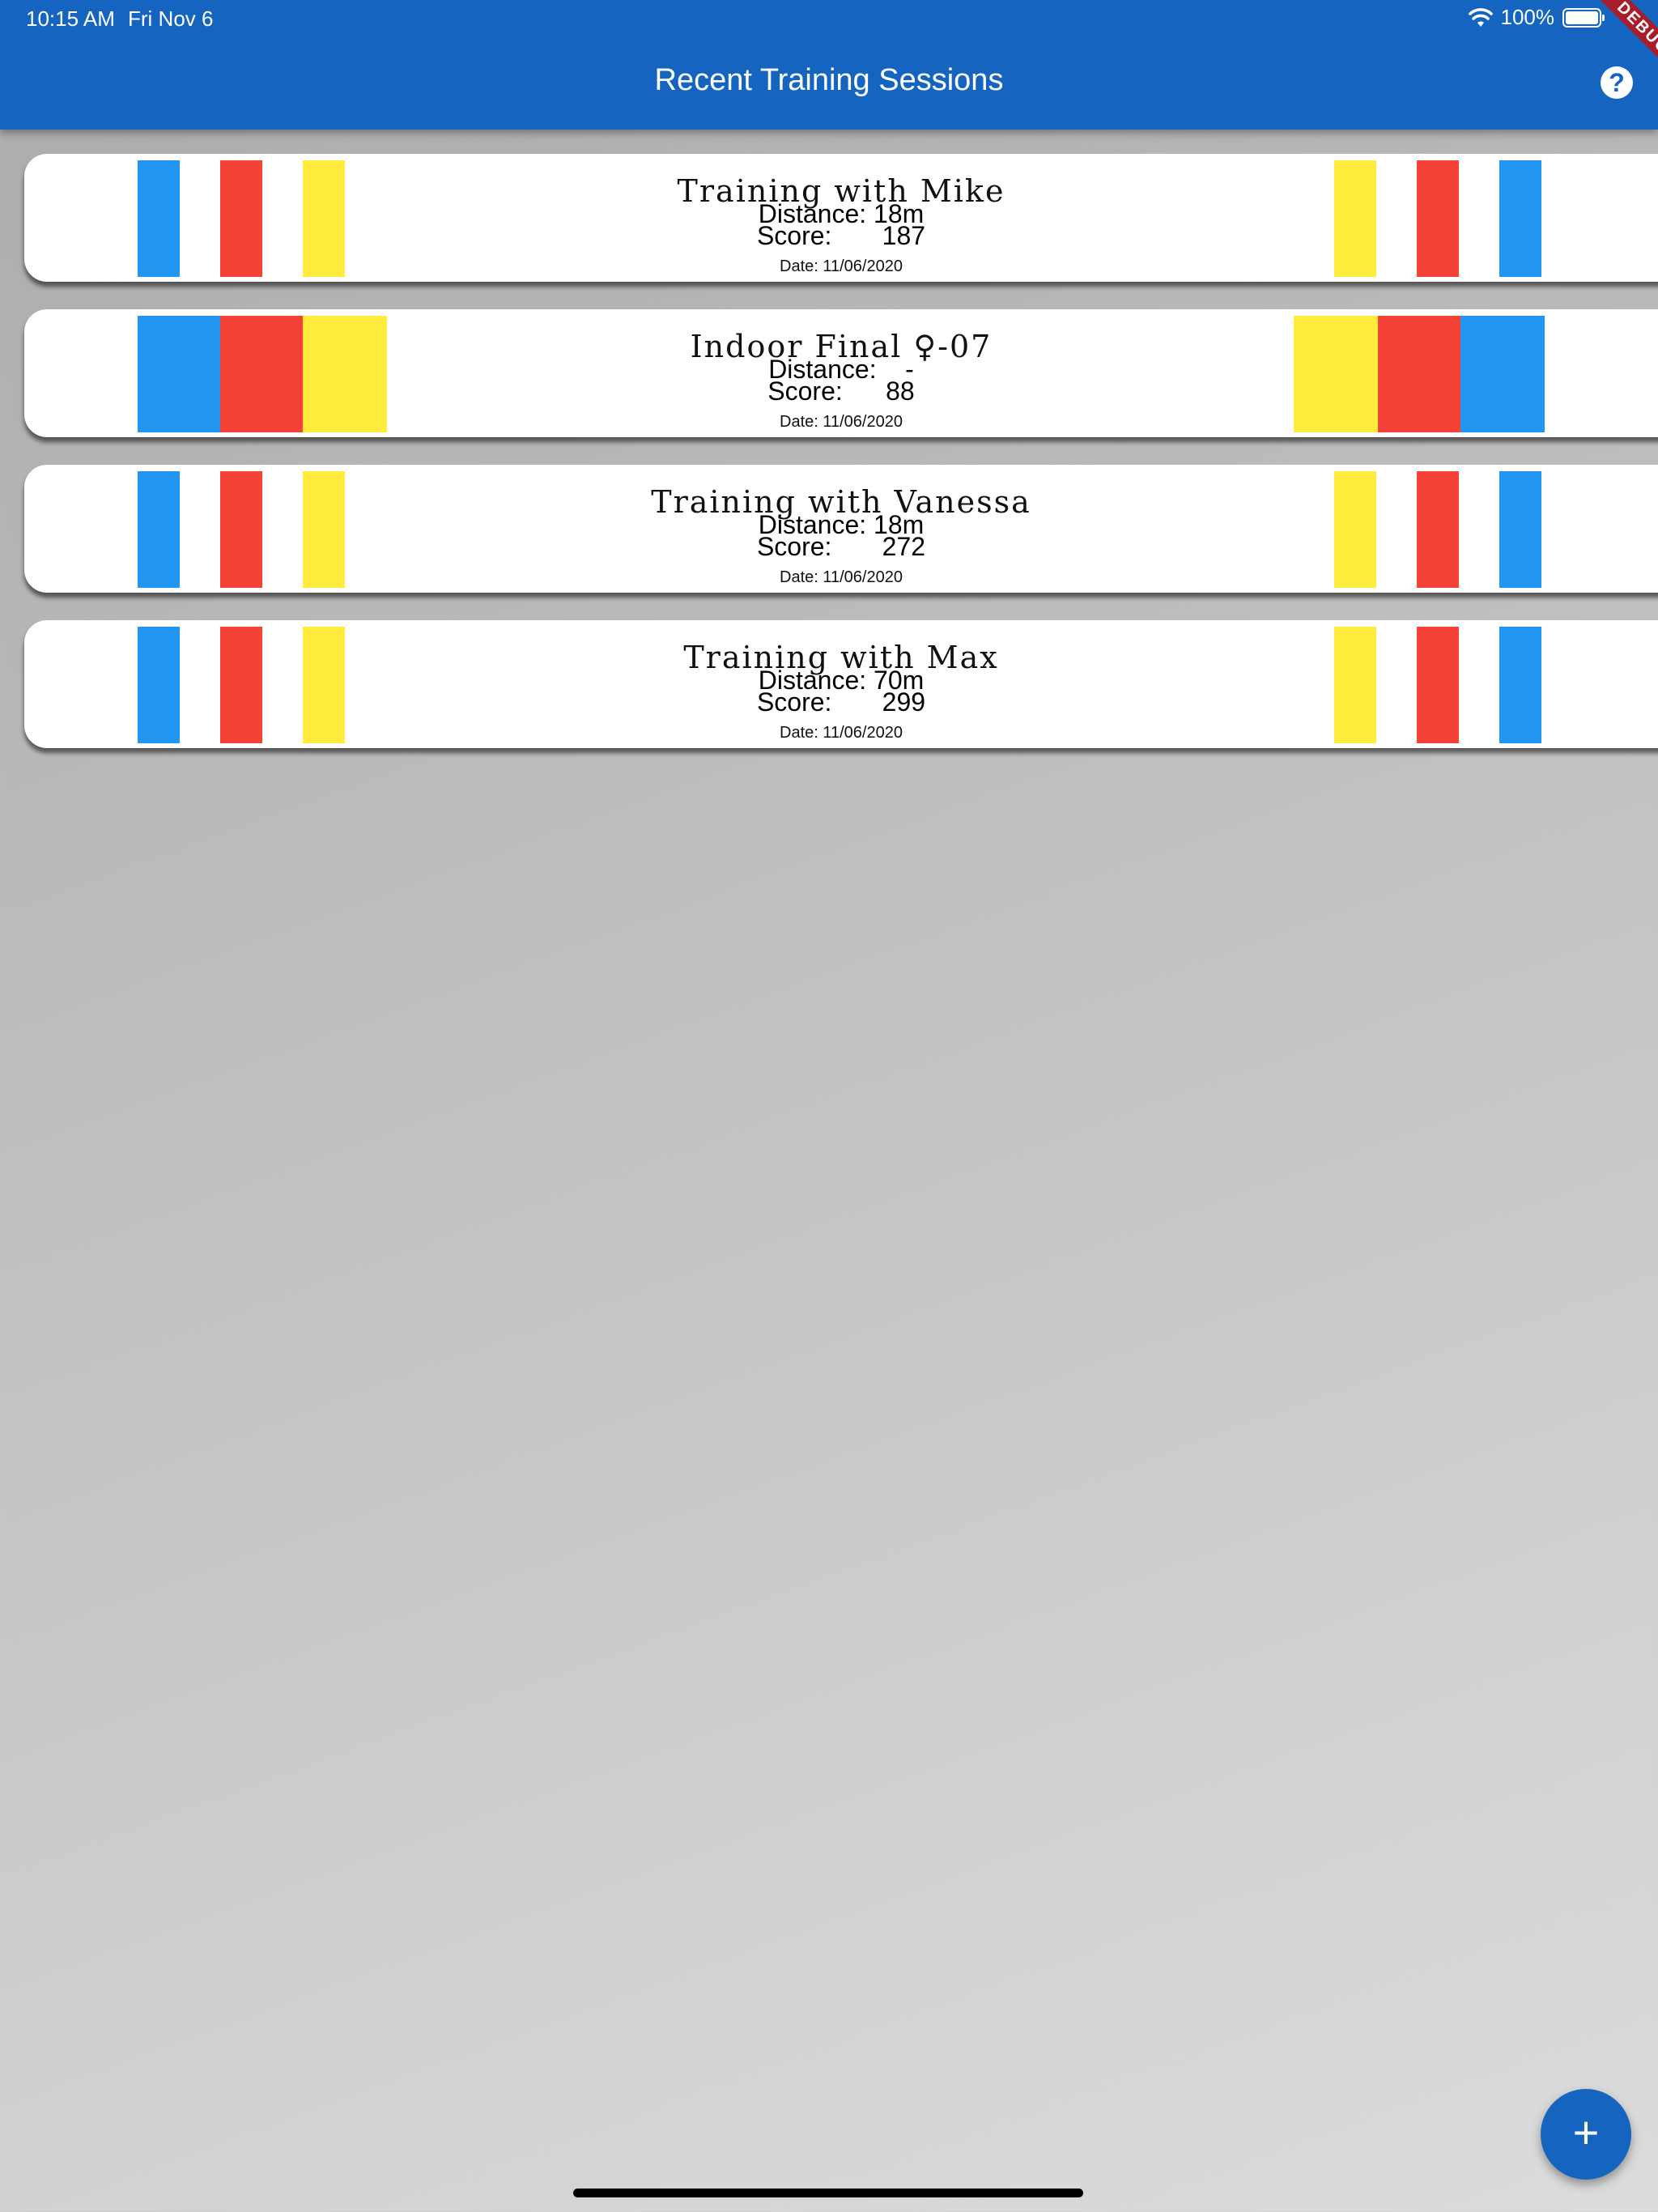 Image resolution: width=1658 pixels, height=2212 pixels. I want to click on session-score: Score: 299, so click(841, 702).